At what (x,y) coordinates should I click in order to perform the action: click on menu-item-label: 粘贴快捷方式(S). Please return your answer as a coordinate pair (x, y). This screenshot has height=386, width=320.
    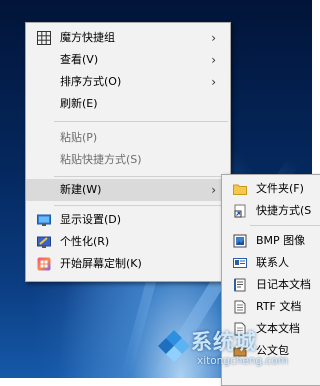
    Looking at the image, I should click on (101, 159).